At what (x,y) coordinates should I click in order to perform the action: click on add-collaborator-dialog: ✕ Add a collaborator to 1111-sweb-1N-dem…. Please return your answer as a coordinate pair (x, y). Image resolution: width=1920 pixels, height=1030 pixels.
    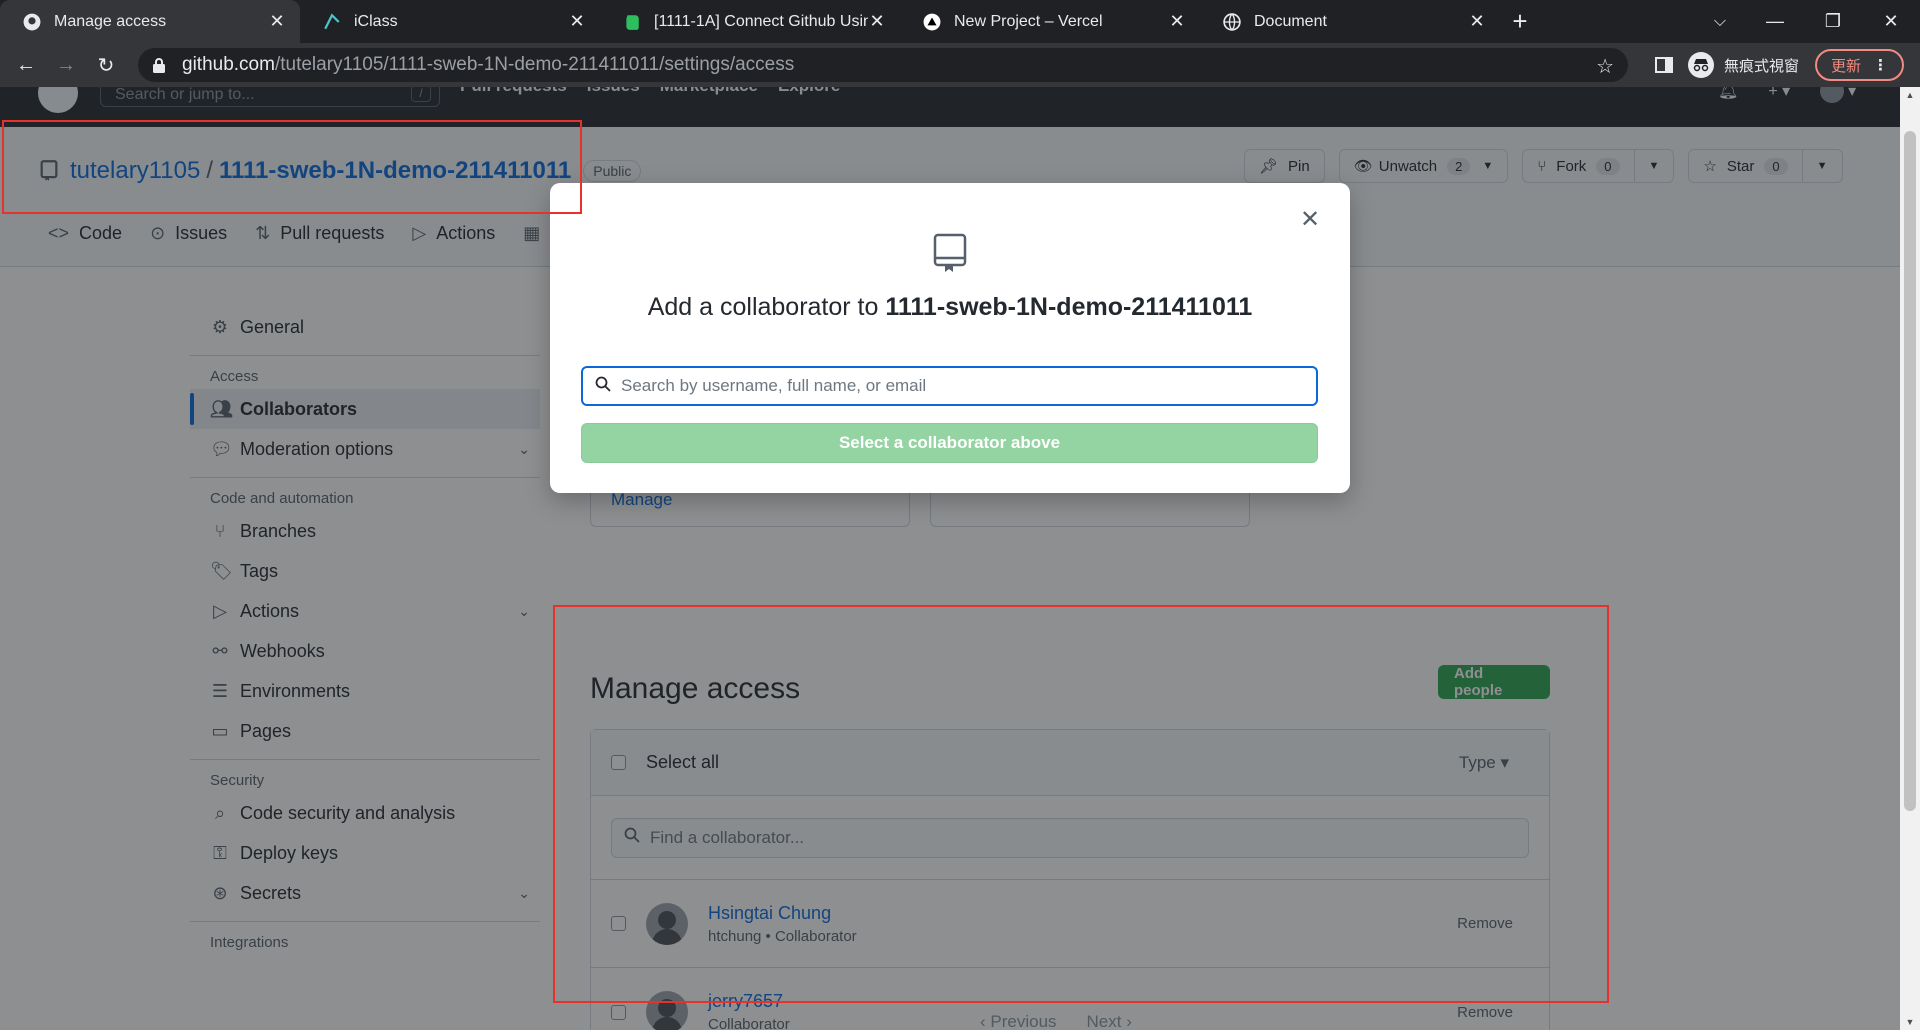
    Looking at the image, I should click on (950, 338).